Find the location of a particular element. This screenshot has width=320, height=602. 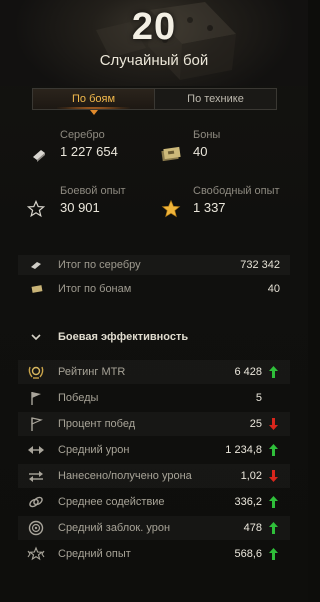

mtr-rating-icon is located at coordinates (36, 372).